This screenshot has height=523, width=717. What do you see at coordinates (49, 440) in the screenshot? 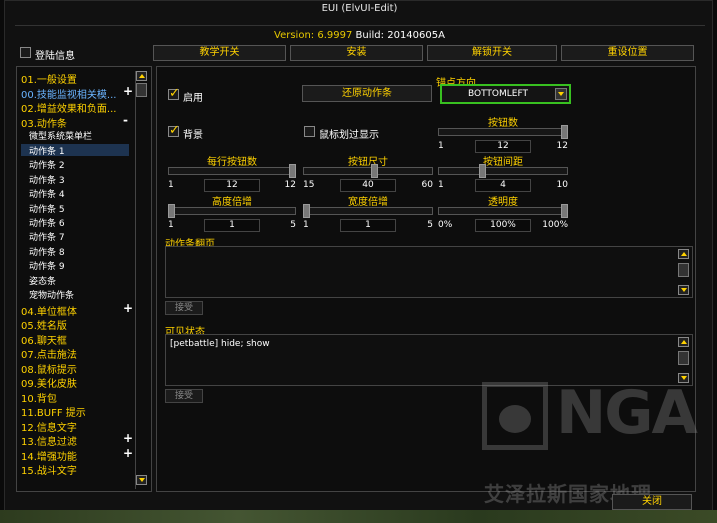
I see `sidebar-item-filters: 13.信息过滤` at bounding box center [49, 440].